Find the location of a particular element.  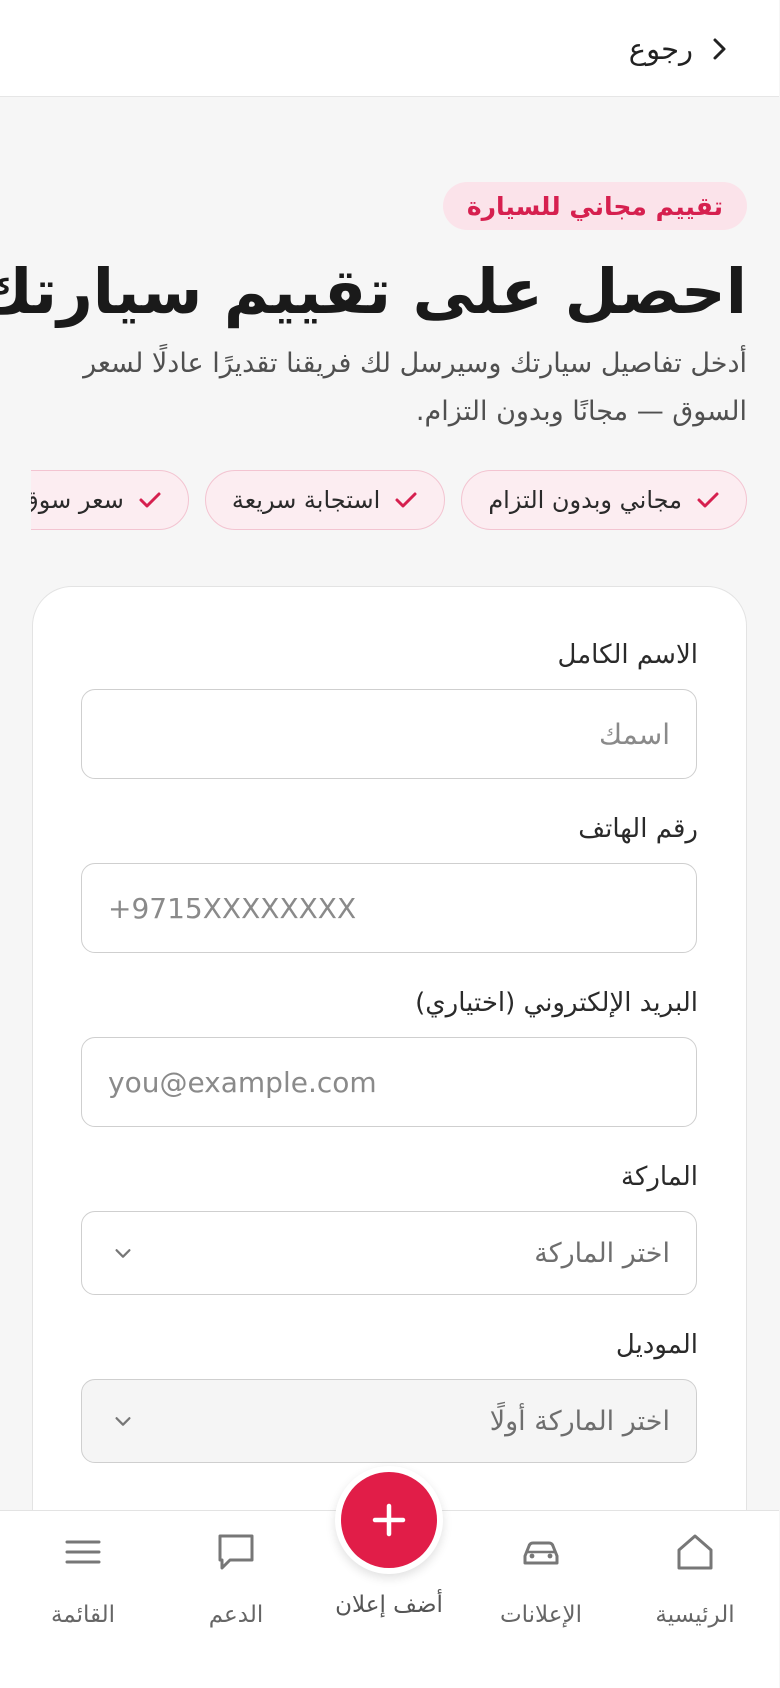

feature-chip: مجاني وبدون التزام is located at coordinates (605, 500).